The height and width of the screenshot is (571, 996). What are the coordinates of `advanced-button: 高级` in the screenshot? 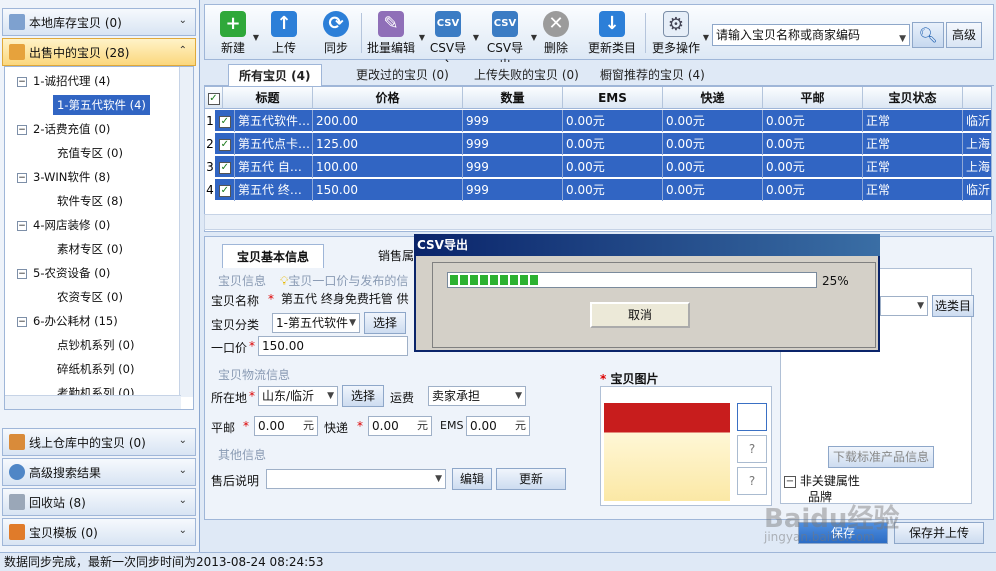 It's located at (964, 35).